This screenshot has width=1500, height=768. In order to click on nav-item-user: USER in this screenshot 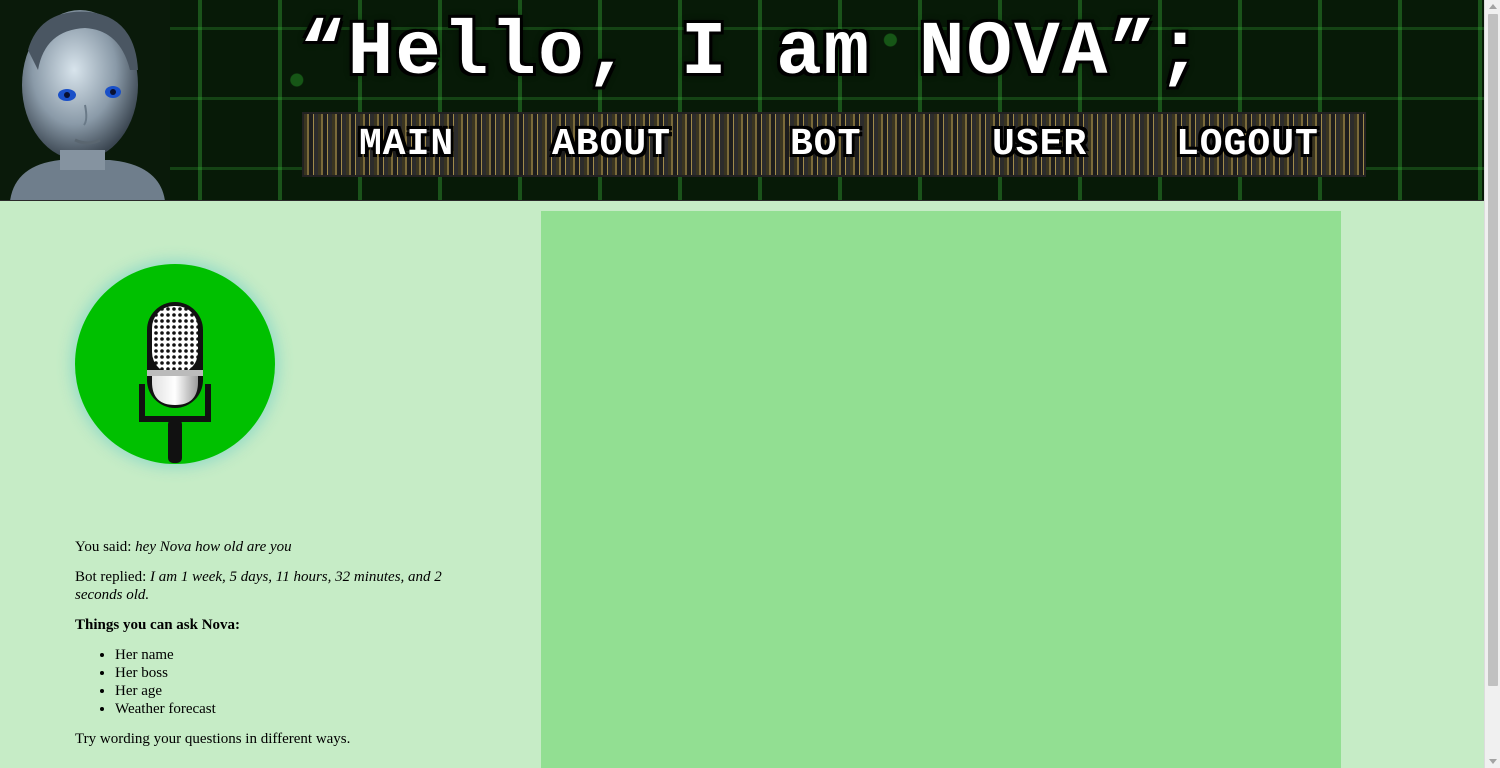, I will do `click(1039, 144)`.